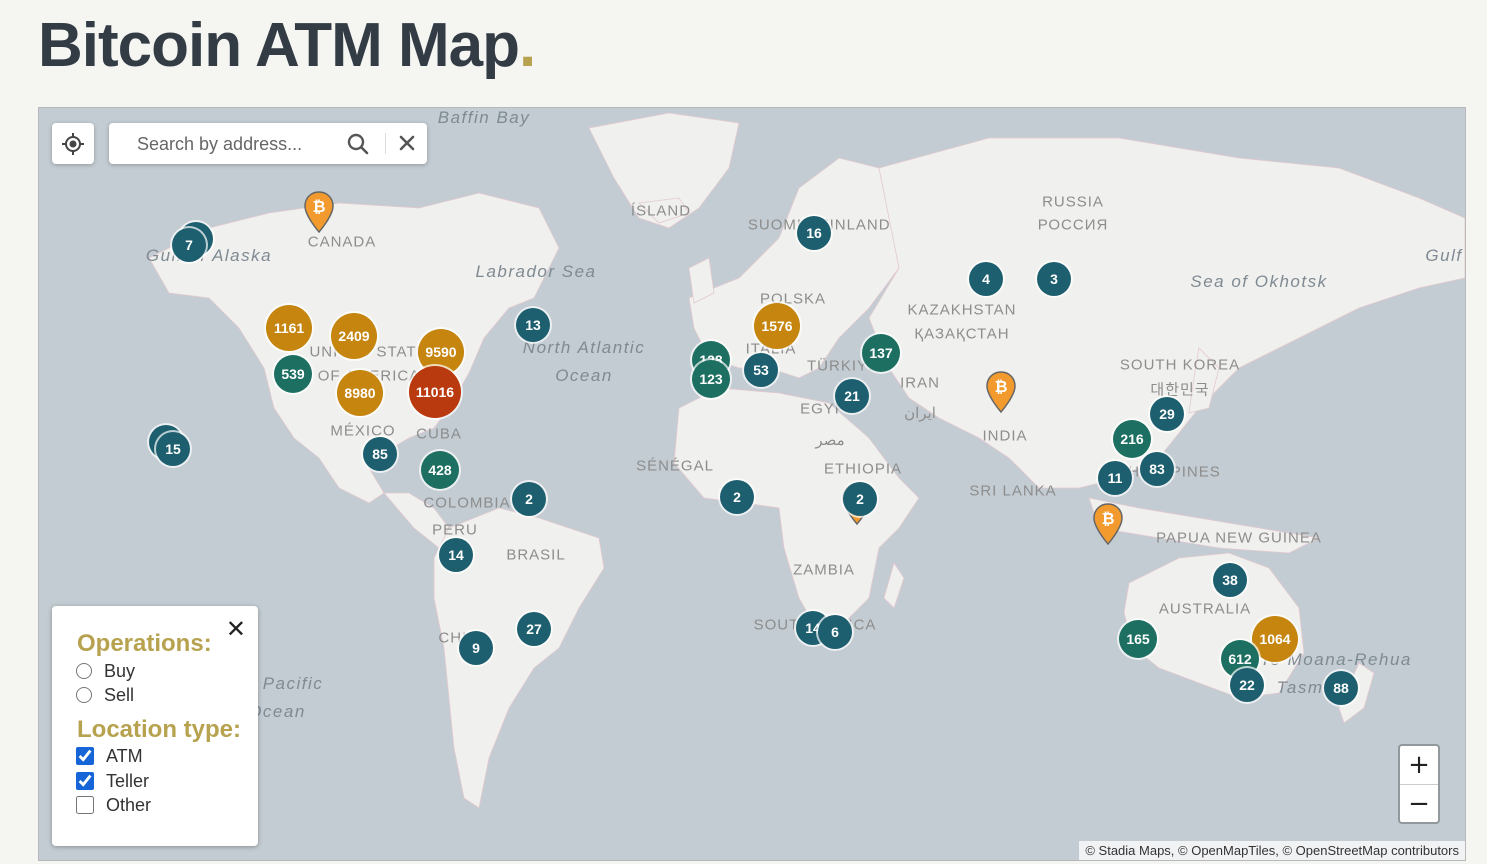 Image resolution: width=1487 pixels, height=864 pixels. What do you see at coordinates (881, 353) in the screenshot?
I see `cluster-marker: 137` at bounding box center [881, 353].